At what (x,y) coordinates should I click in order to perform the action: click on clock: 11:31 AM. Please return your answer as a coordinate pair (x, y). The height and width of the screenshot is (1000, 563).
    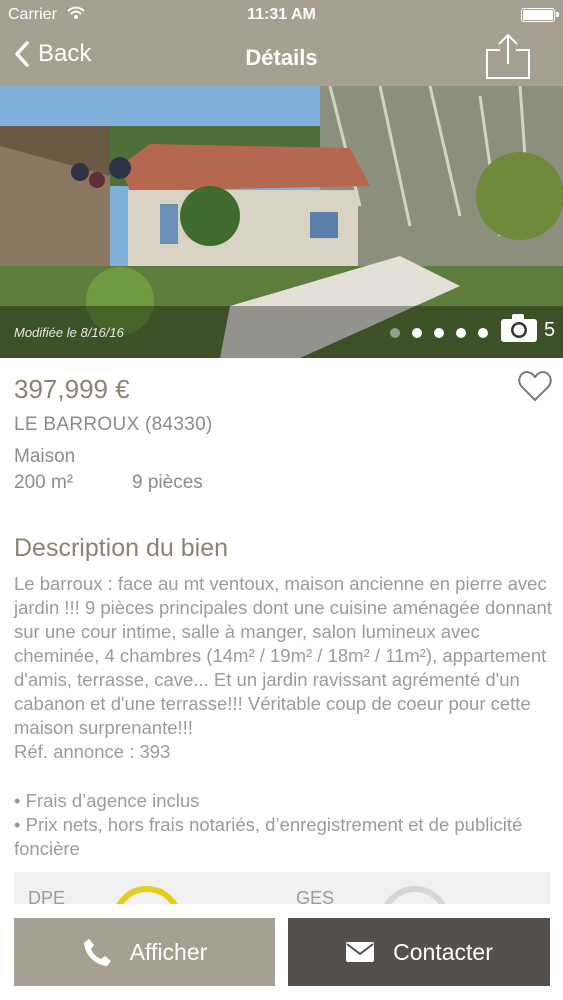
    Looking at the image, I should click on (281, 14).